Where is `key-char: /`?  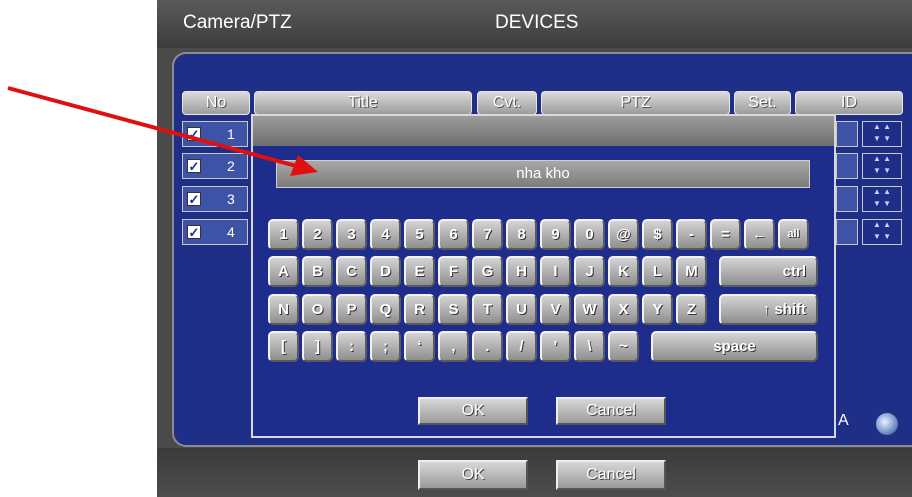
key-char: / is located at coordinates (521, 346).